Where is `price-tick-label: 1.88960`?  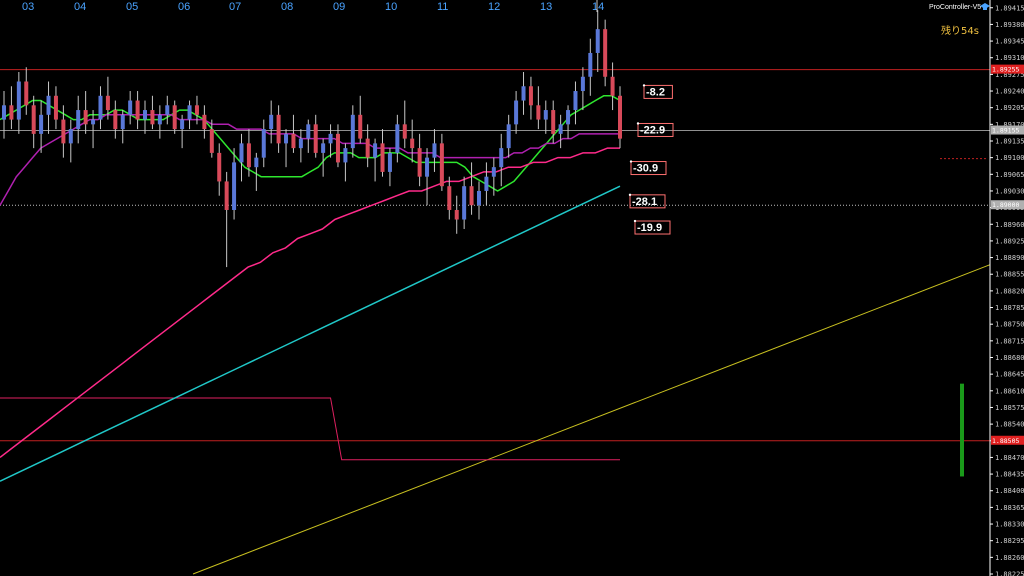 price-tick-label: 1.88960 is located at coordinates (1009, 225).